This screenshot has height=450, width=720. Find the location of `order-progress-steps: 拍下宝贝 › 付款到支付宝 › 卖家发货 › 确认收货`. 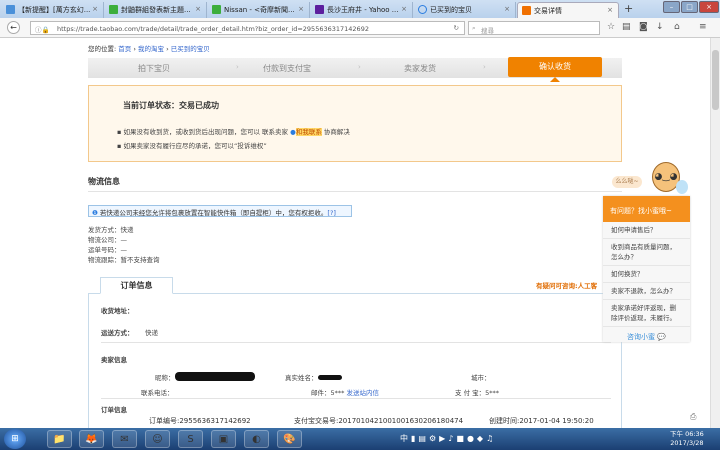

order-progress-steps: 拍下宝贝 › 付款到支付宝 › 卖家发货 › 确认收货 is located at coordinates (355, 69).